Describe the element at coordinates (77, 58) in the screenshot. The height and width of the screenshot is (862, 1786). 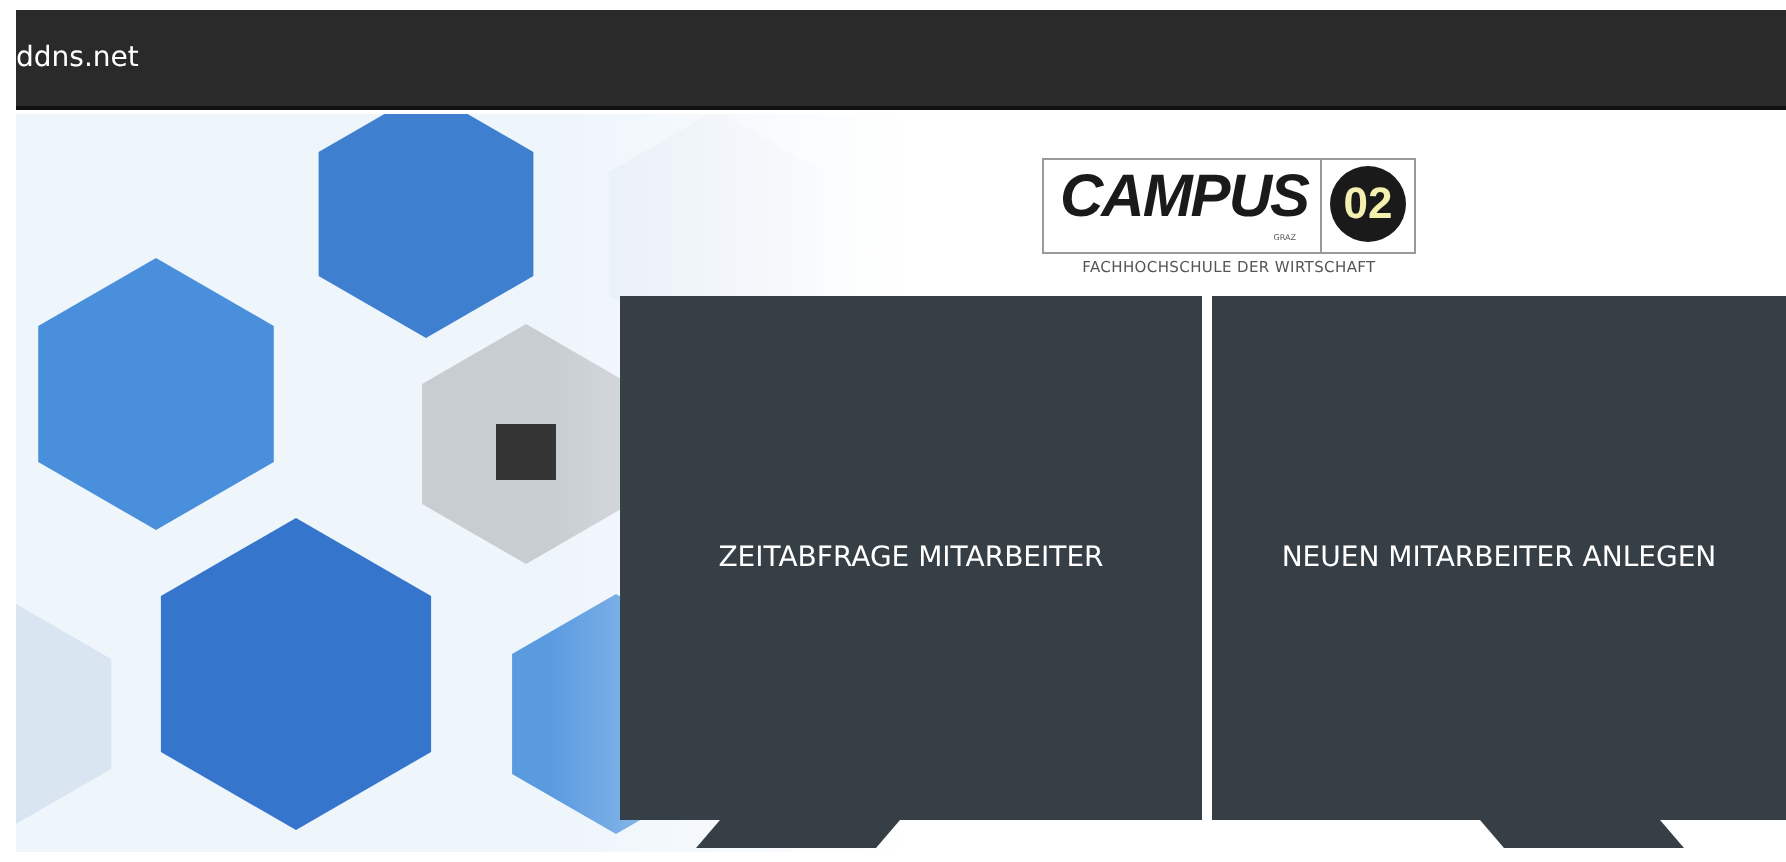
I see `site-title: ddns.net` at that location.